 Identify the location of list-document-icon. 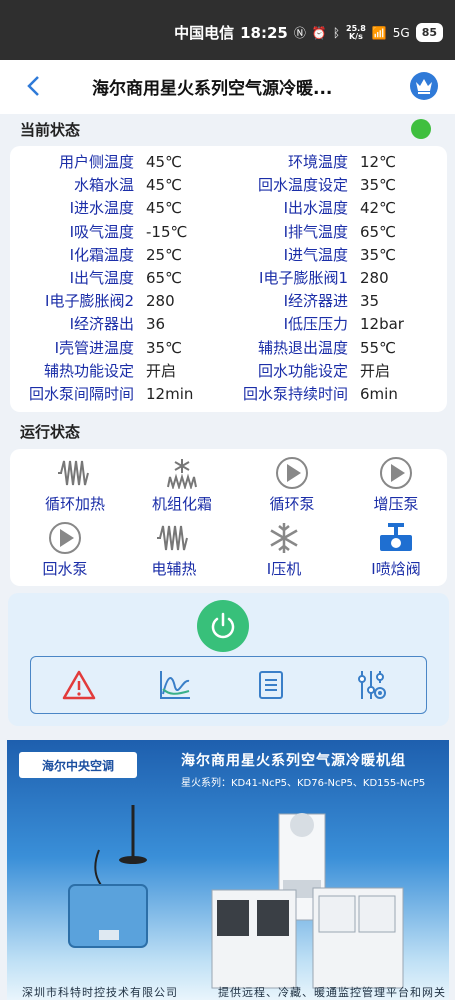
(271, 685).